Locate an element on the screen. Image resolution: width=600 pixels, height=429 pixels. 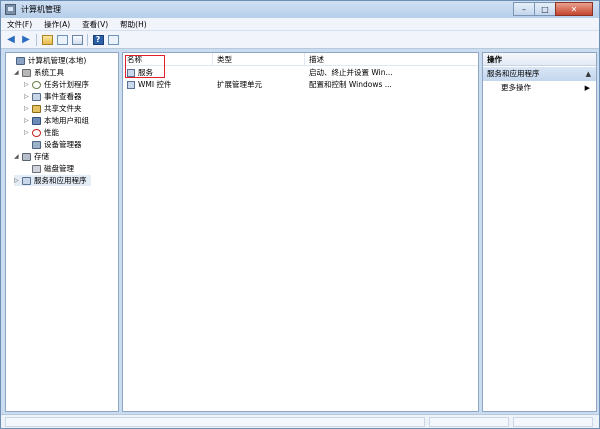
tree-item-disk-management: 磁盘管理 is located at coordinates (49, 168).